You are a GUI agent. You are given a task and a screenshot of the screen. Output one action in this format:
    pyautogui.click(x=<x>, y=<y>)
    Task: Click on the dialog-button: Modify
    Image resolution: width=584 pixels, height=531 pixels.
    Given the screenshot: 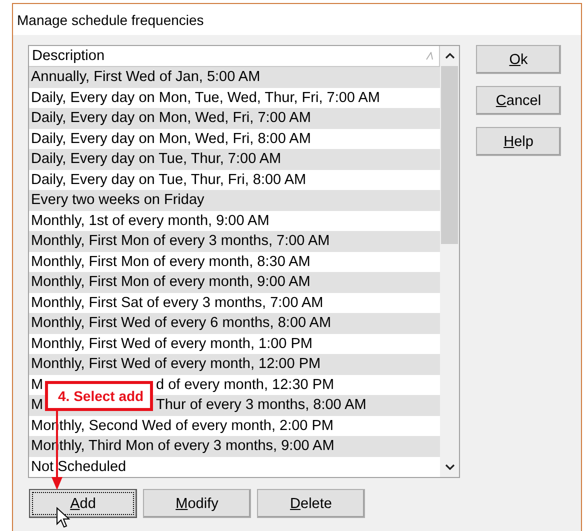 What is the action you would take?
    pyautogui.click(x=197, y=503)
    